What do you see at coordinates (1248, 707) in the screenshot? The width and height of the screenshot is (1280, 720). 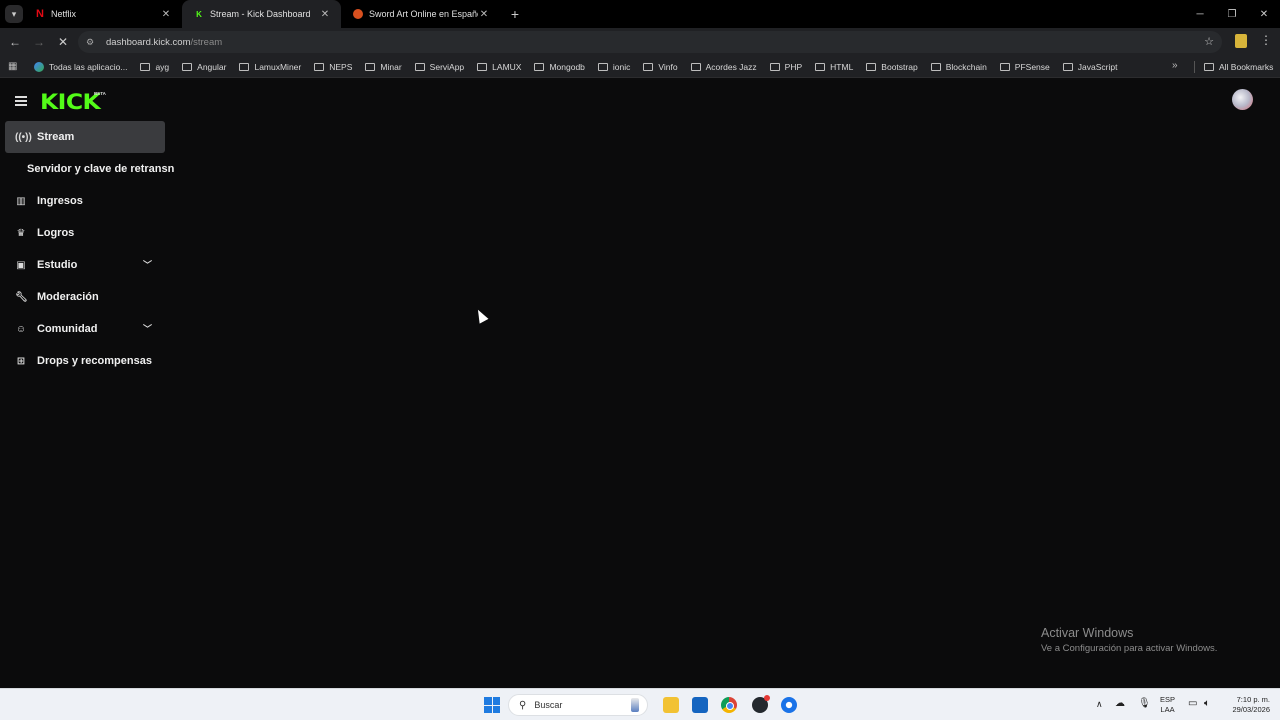 I see `system-clock: 7:10 p. m. 29/03/2026` at bounding box center [1248, 707].